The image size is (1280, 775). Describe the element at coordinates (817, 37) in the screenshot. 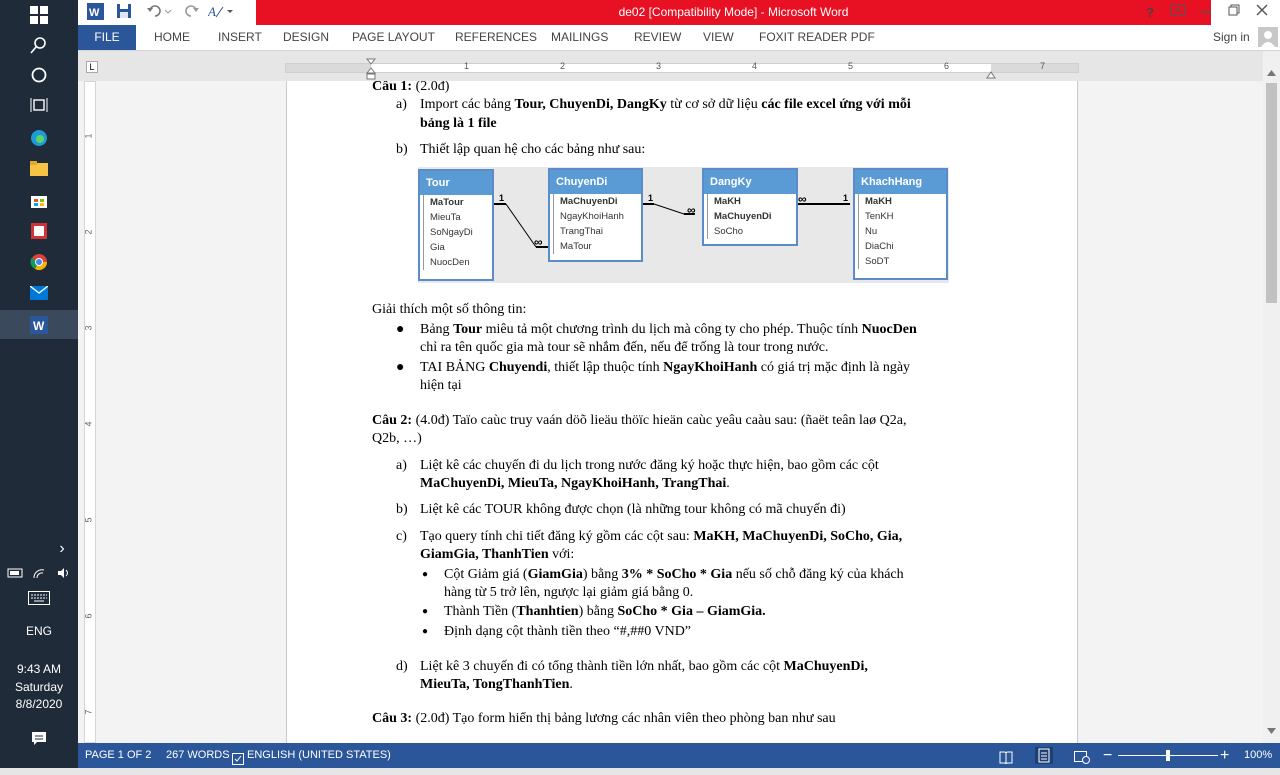

I see `tab-foxit-reader-pdf: FOXIT READER PDF` at that location.